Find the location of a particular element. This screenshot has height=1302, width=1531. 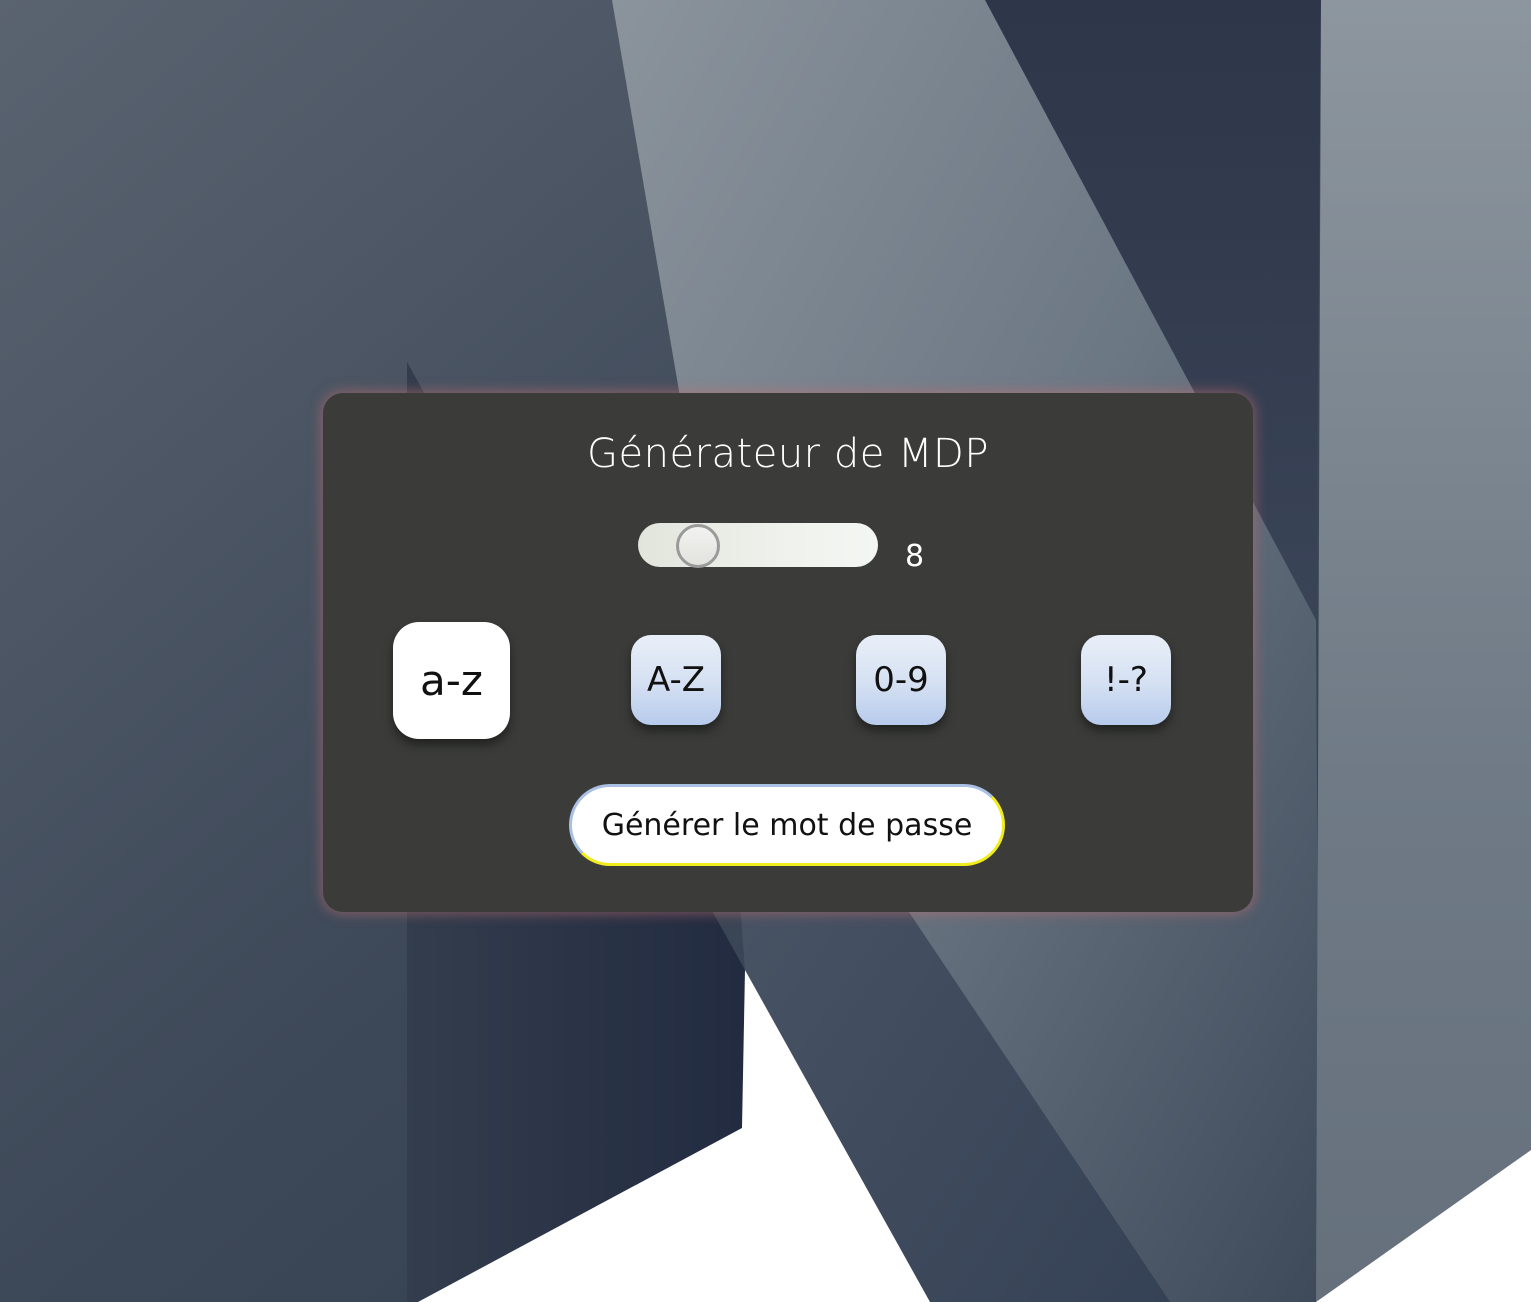

option-symbols-button: !-? is located at coordinates (1126, 680).